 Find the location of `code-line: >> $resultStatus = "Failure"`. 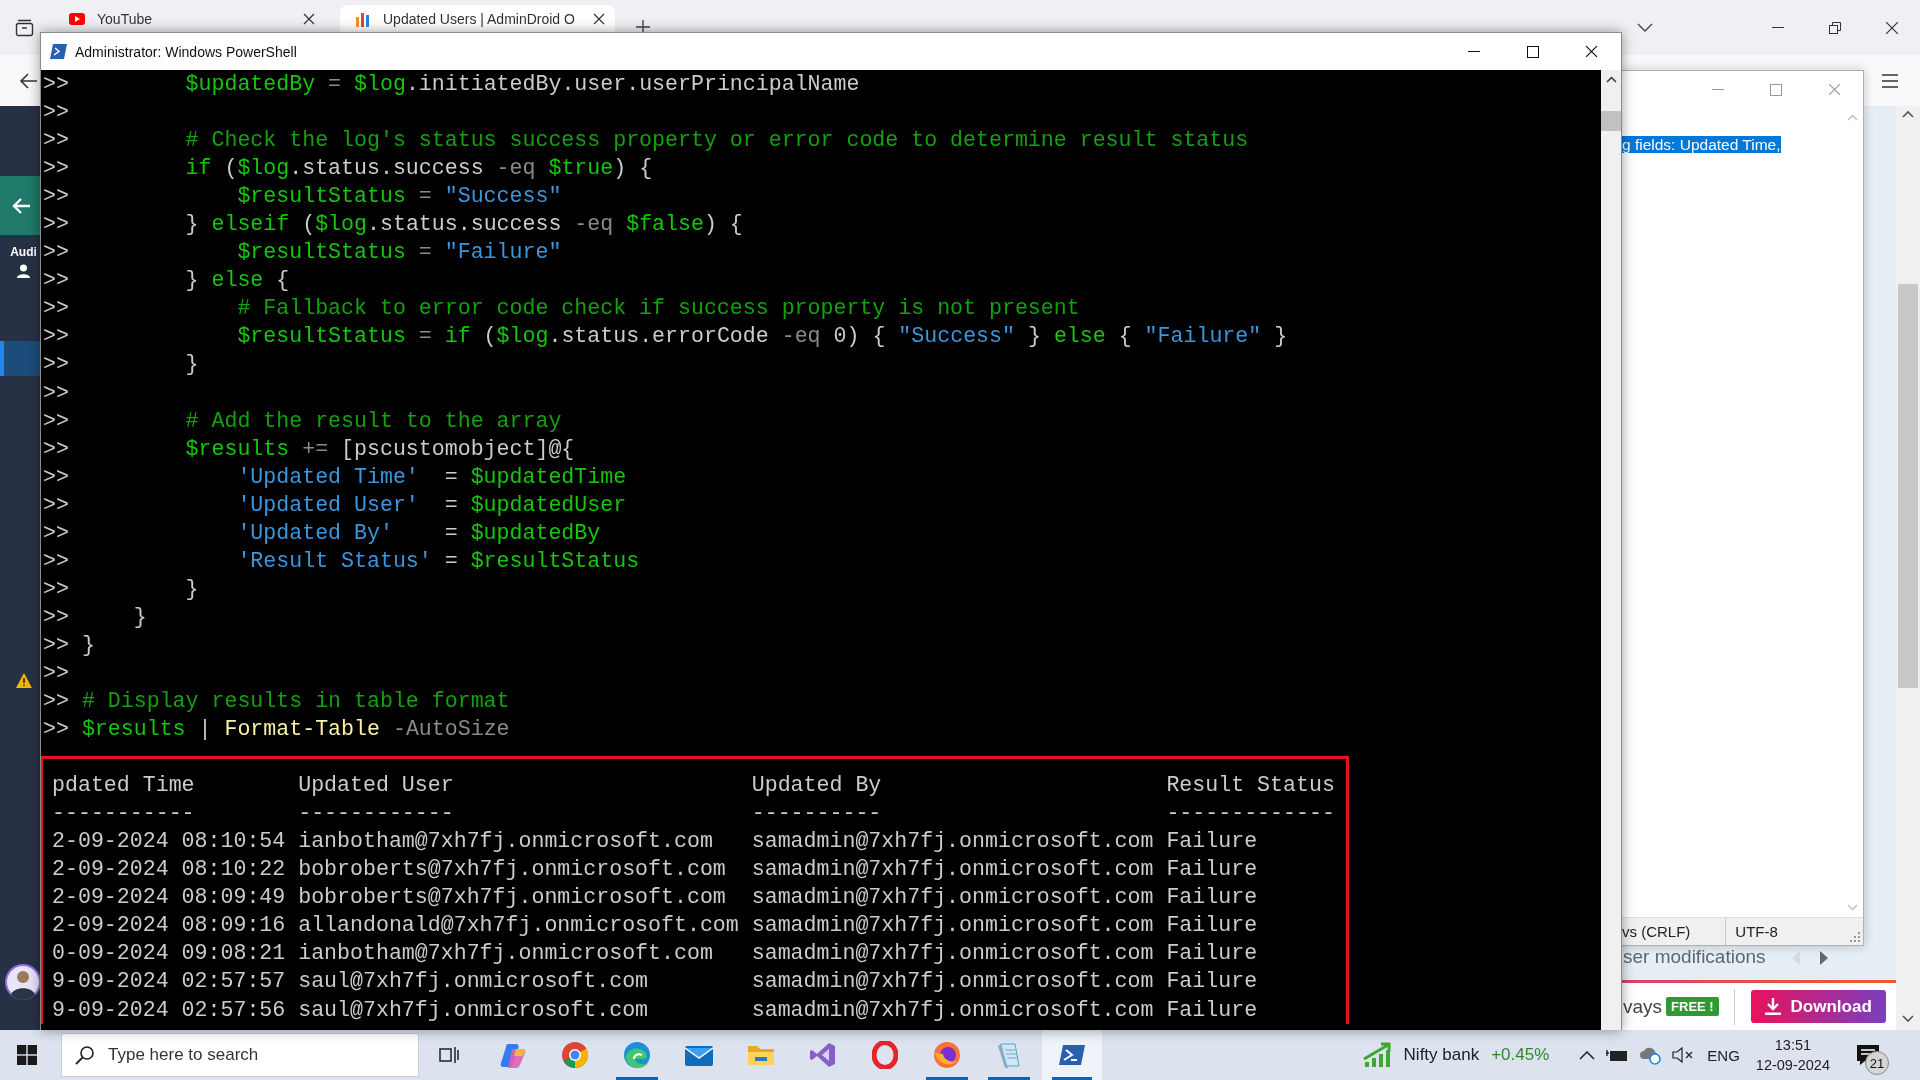

code-line: >> $resultStatus = "Failure" is located at coordinates (303, 253).